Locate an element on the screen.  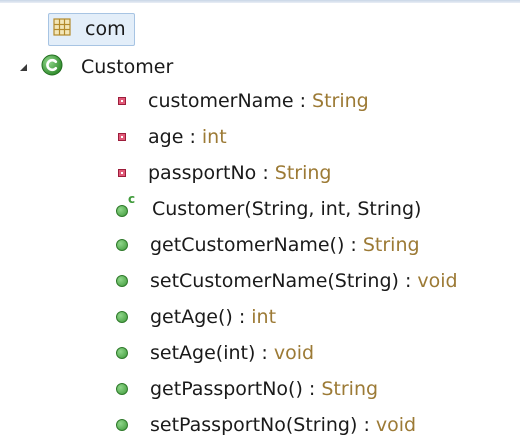
package-label: com is located at coordinates (105, 29).